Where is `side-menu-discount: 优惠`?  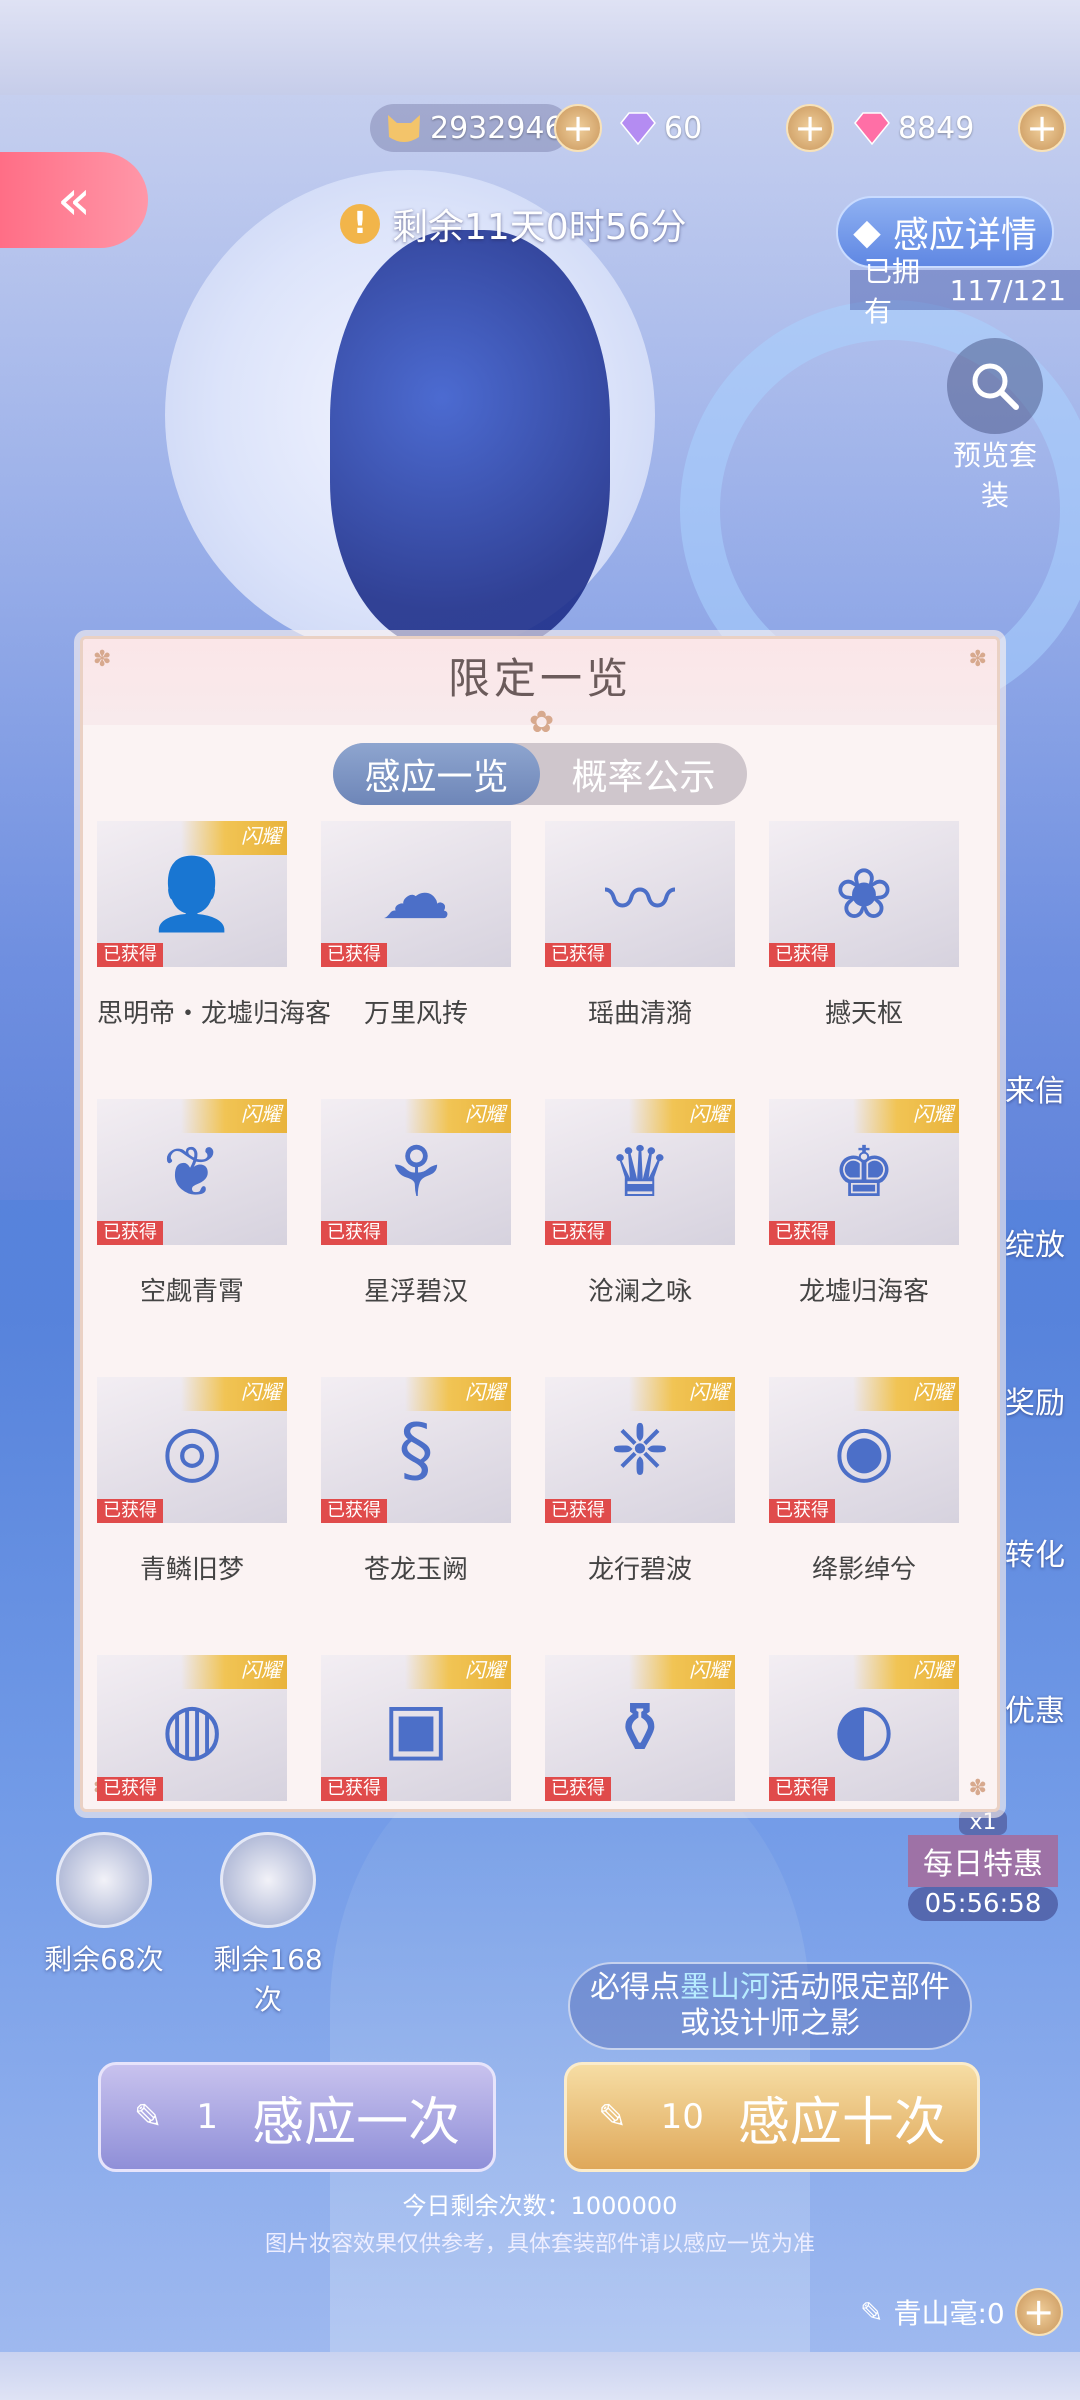 side-menu-discount: 优惠 is located at coordinates (1035, 1708).